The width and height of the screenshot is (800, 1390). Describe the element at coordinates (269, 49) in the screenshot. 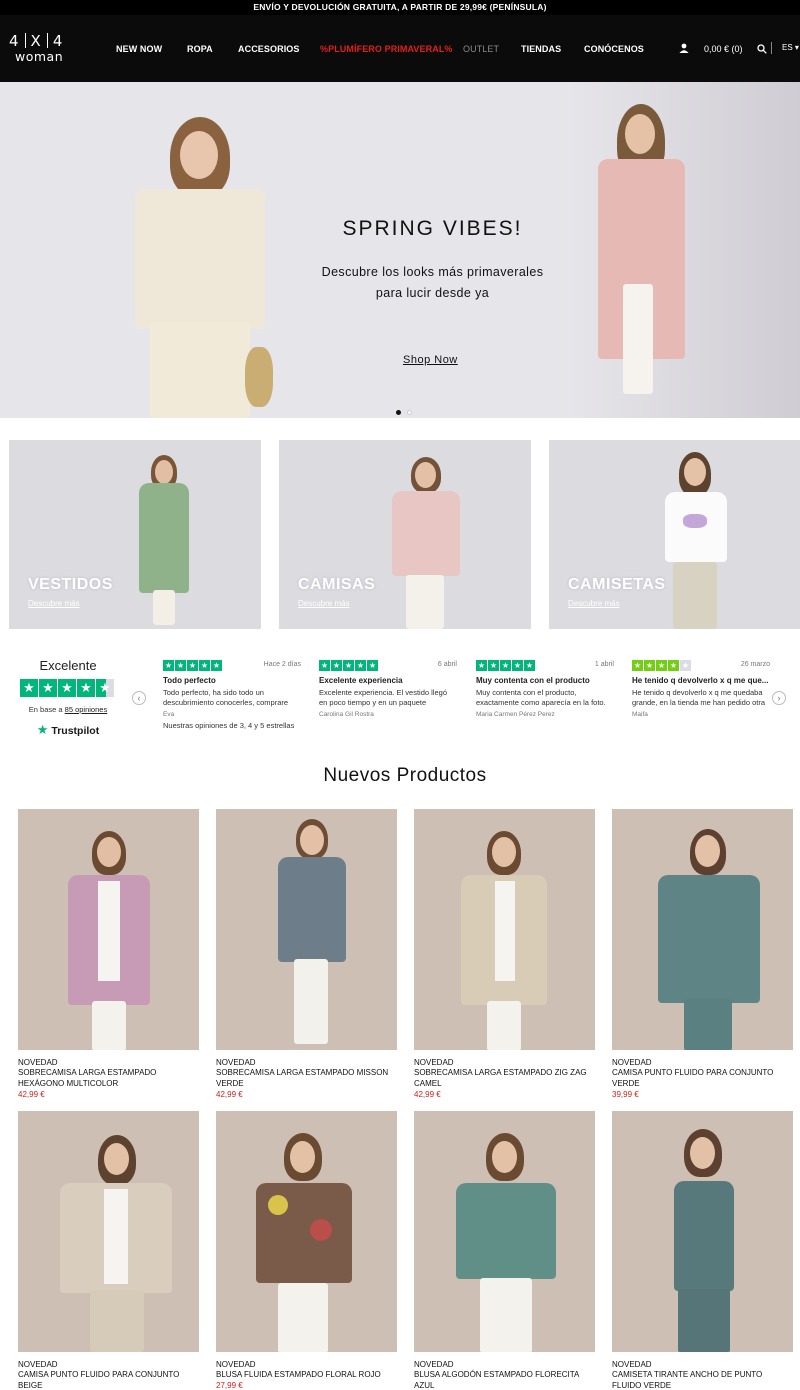

I see `nav-accesorios: ACCESORIOS` at that location.